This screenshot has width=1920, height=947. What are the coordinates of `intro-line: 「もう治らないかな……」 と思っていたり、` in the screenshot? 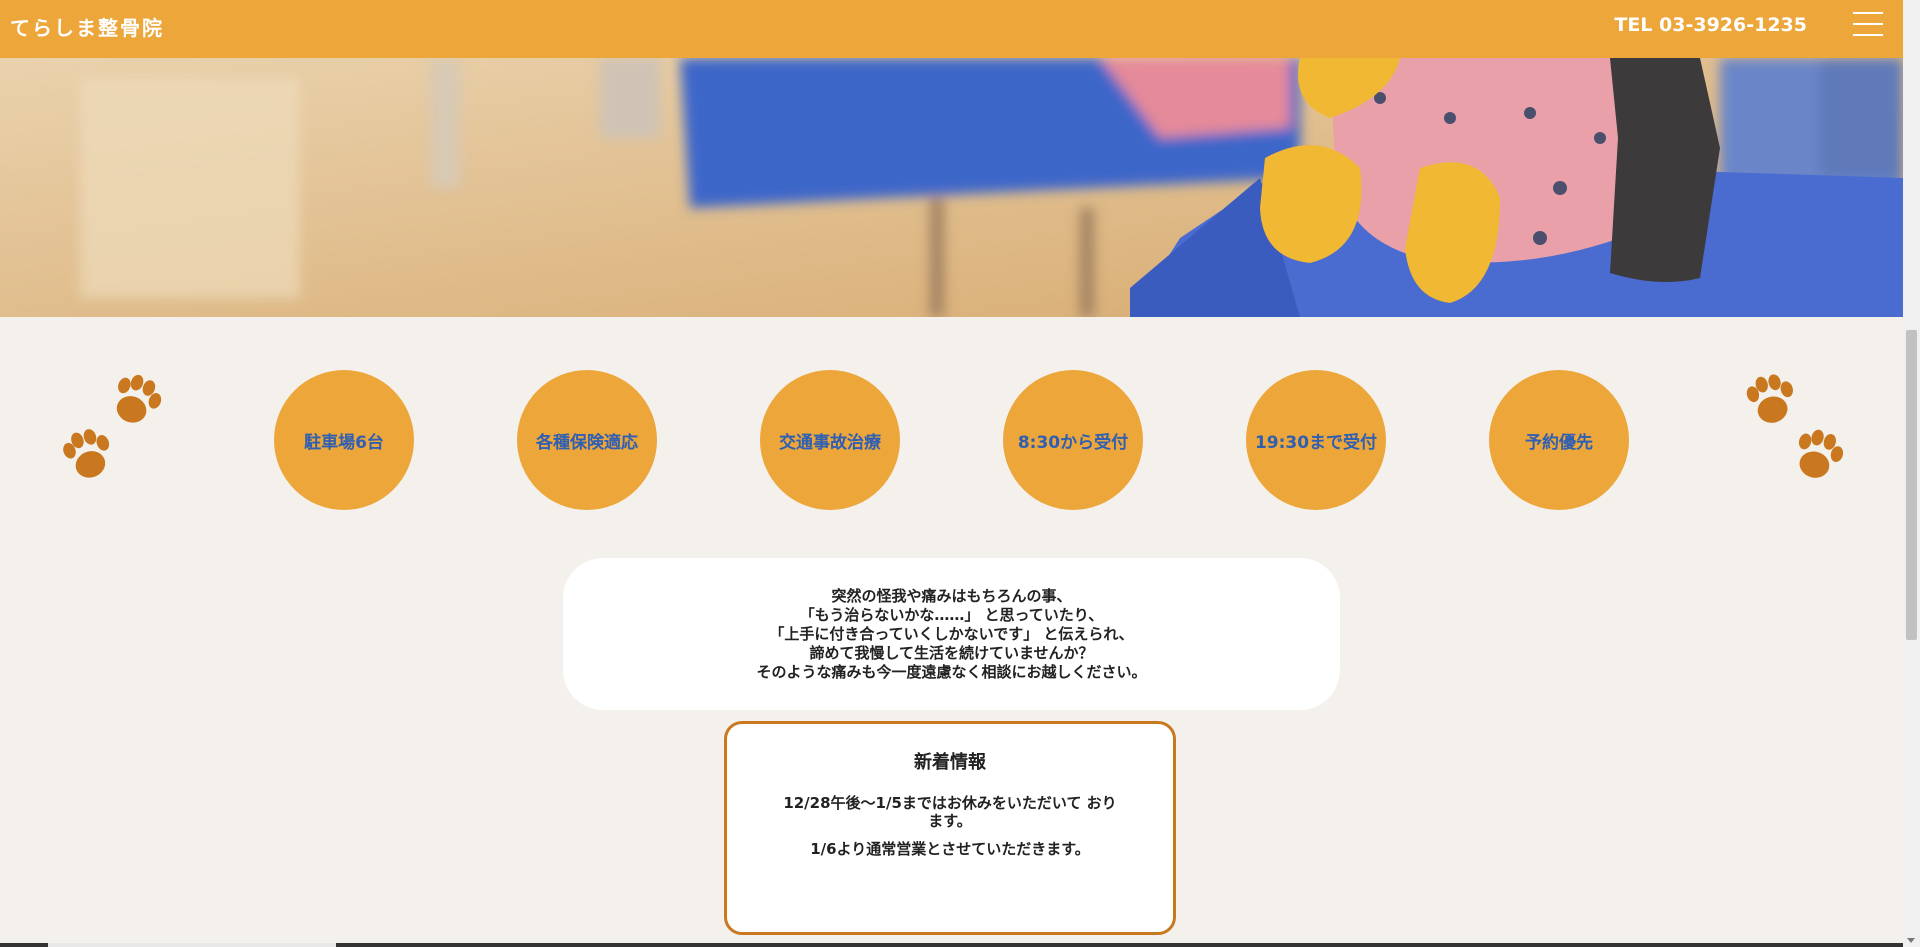 It's located at (951, 614).